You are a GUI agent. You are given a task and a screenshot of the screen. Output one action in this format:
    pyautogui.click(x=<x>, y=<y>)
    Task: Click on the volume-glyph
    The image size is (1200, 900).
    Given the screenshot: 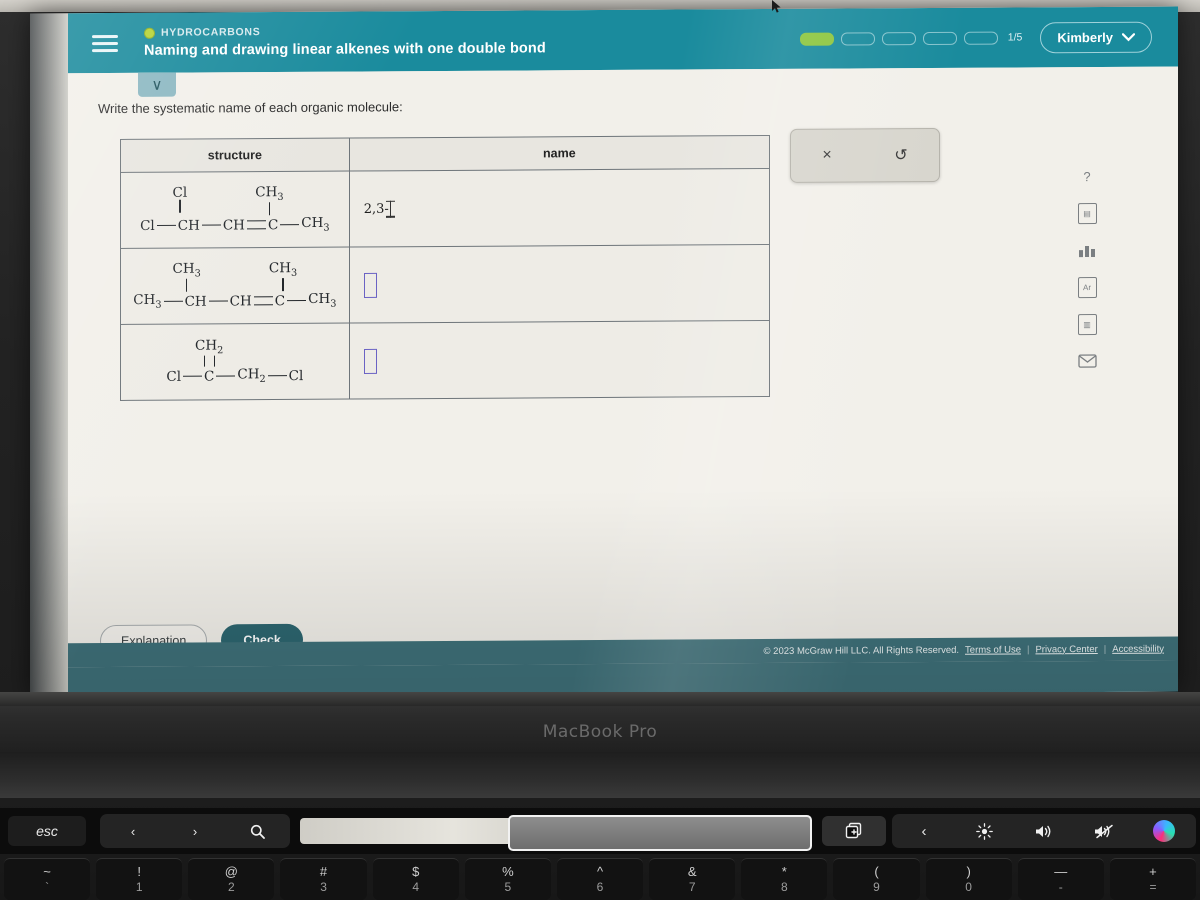 What is the action you would take?
    pyautogui.click(x=1042, y=831)
    